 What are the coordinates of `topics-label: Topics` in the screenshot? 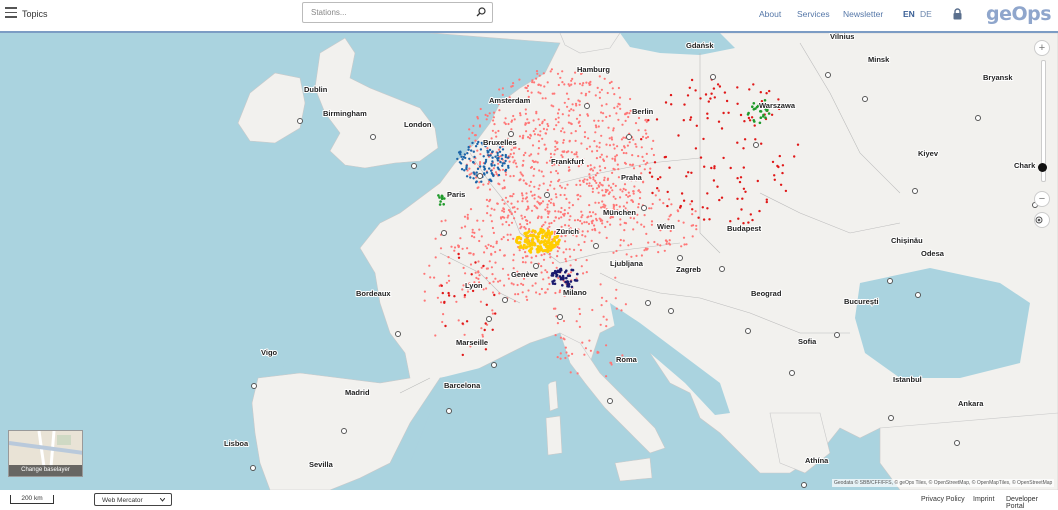 It's located at (35, 14).